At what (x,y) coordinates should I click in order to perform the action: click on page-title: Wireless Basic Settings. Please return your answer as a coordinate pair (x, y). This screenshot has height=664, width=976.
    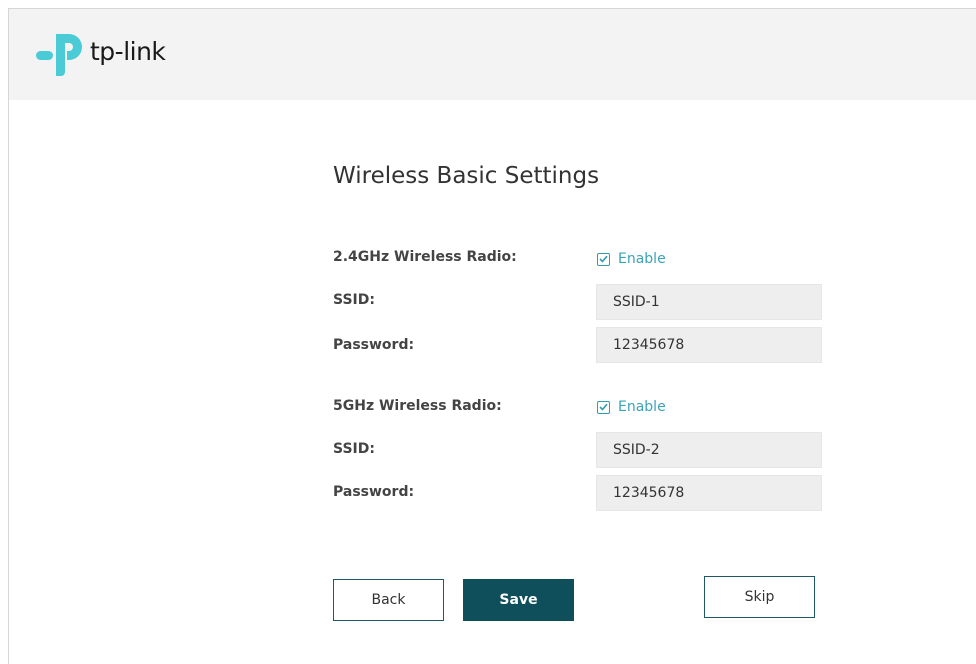
    Looking at the image, I should click on (466, 176).